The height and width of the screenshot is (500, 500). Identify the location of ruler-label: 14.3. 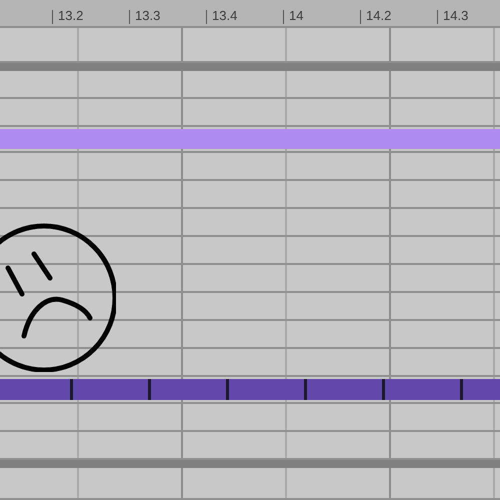
(468, 17).